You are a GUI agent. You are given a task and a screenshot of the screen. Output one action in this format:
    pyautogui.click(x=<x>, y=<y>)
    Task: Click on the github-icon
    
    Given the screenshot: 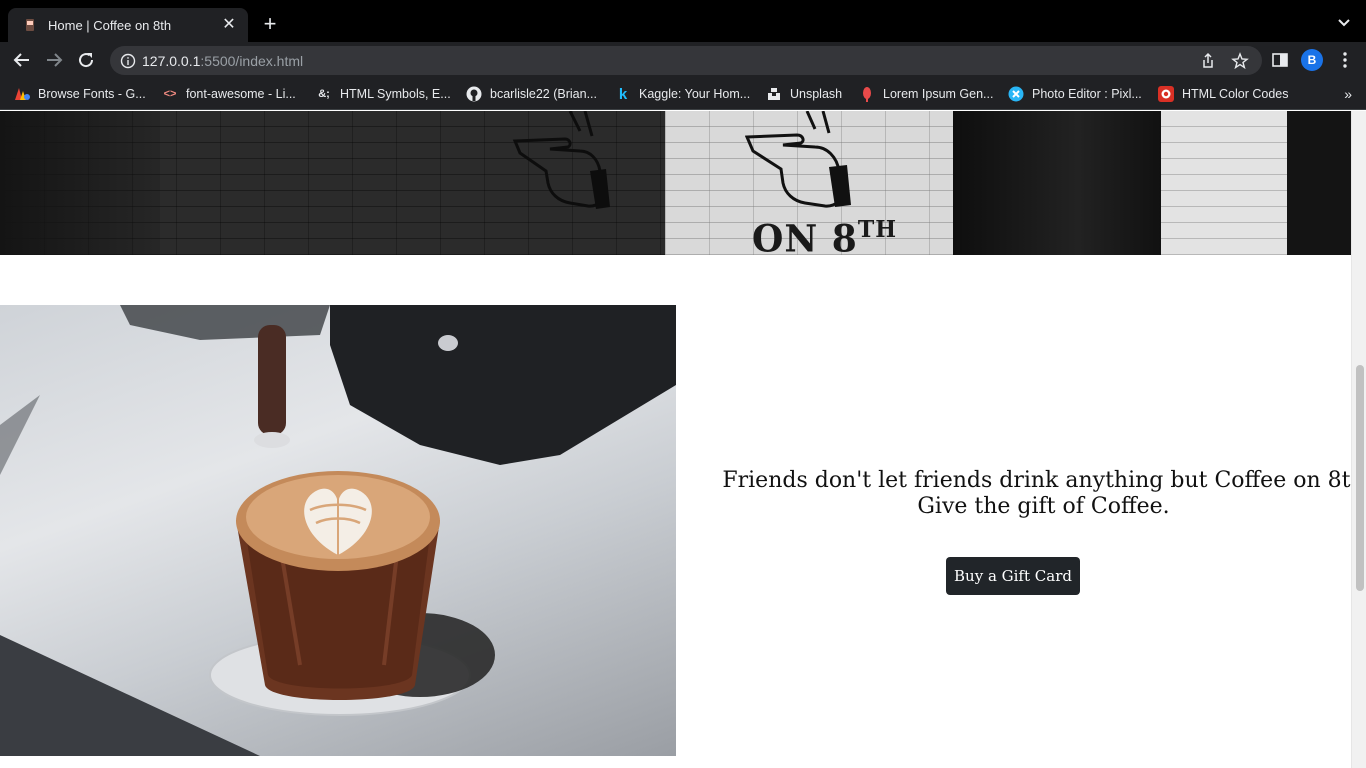 What is the action you would take?
    pyautogui.click(x=474, y=94)
    